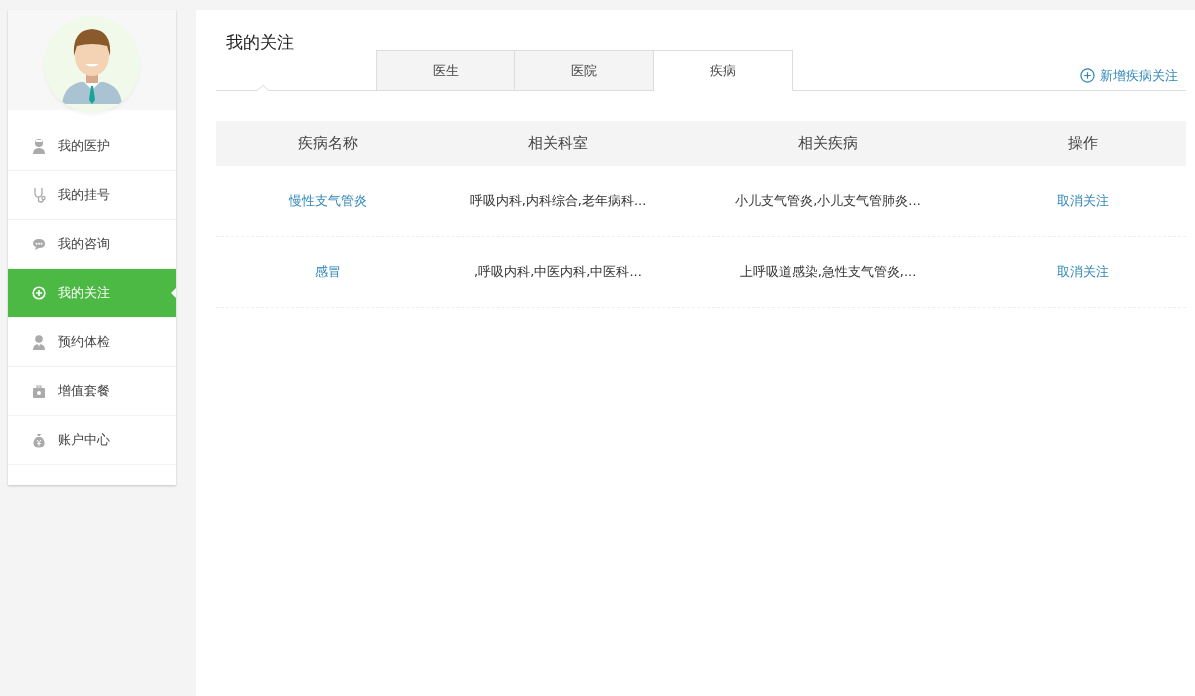  Describe the element at coordinates (92, 195) in the screenshot. I see `sidebar-item: 我的挂号` at that location.